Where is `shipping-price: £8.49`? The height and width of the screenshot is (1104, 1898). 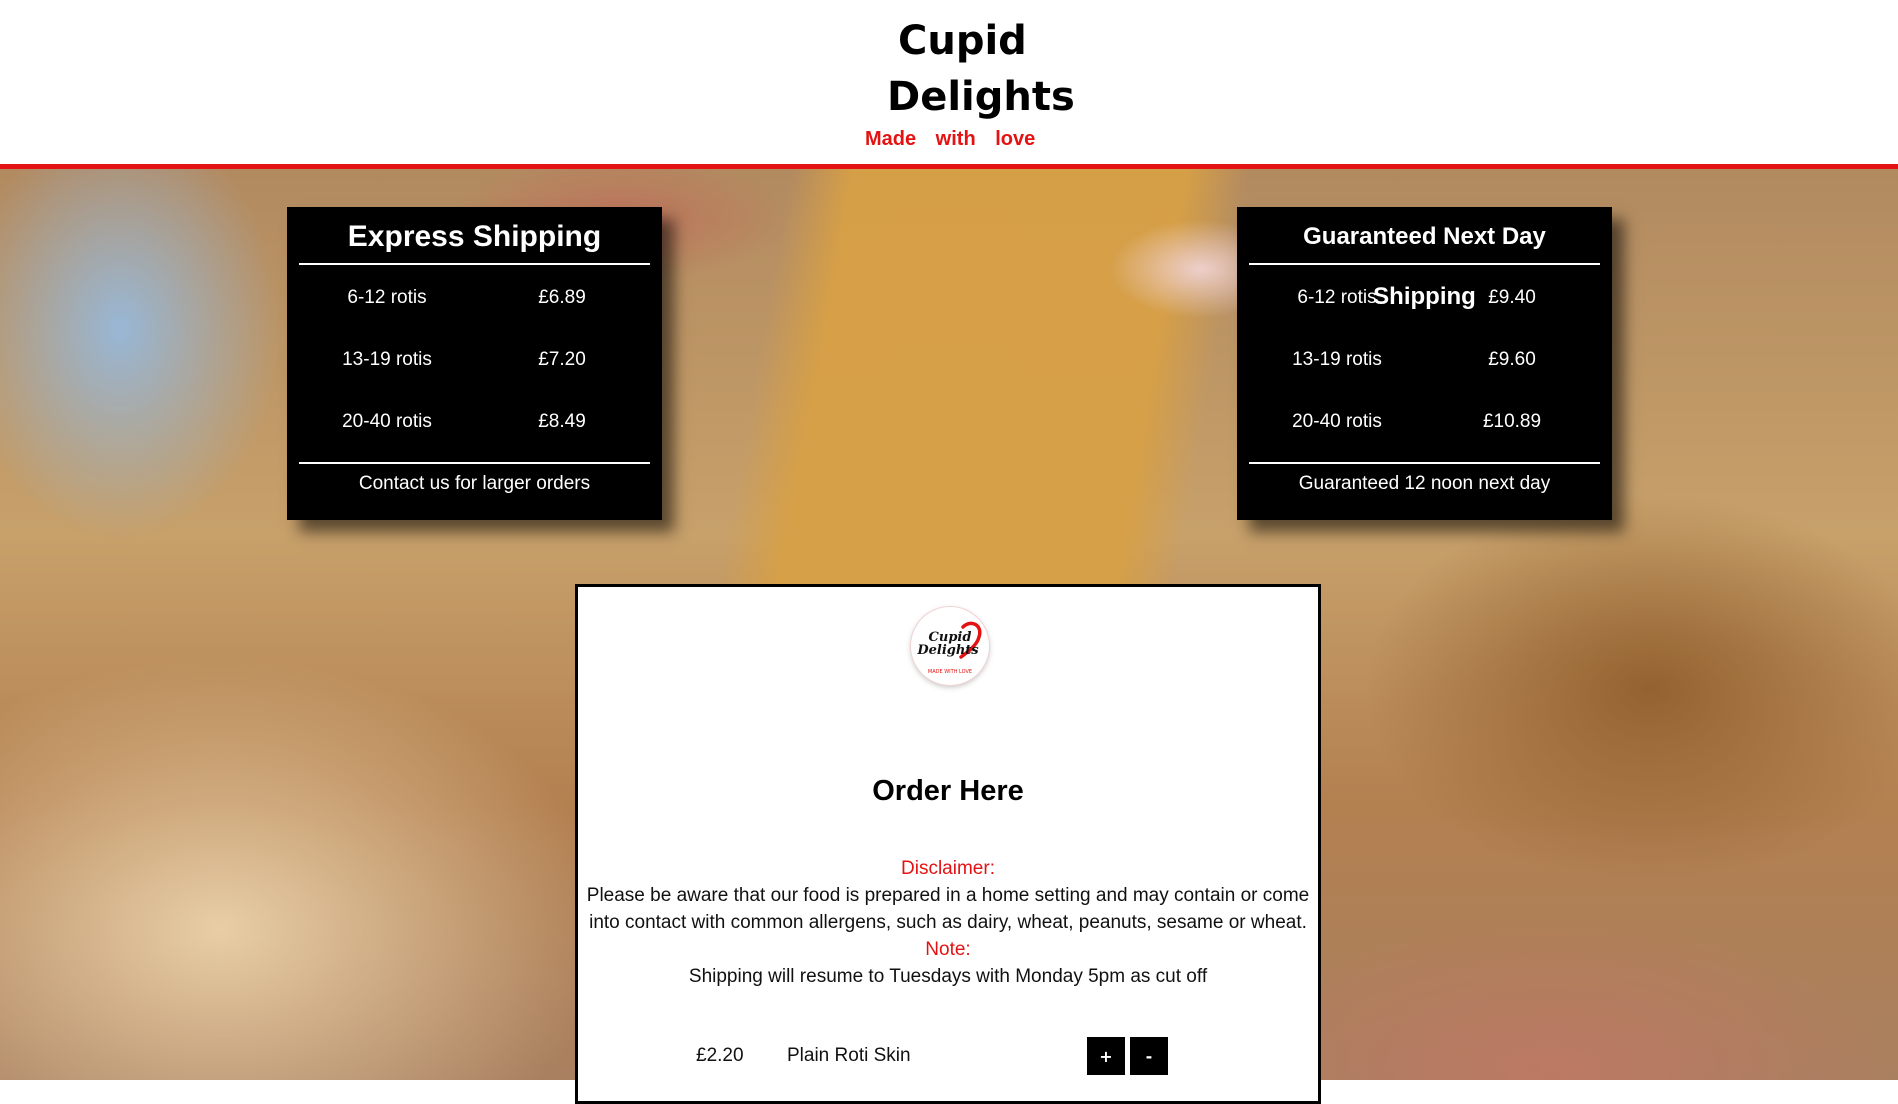
shipping-price: £8.49 is located at coordinates (562, 421).